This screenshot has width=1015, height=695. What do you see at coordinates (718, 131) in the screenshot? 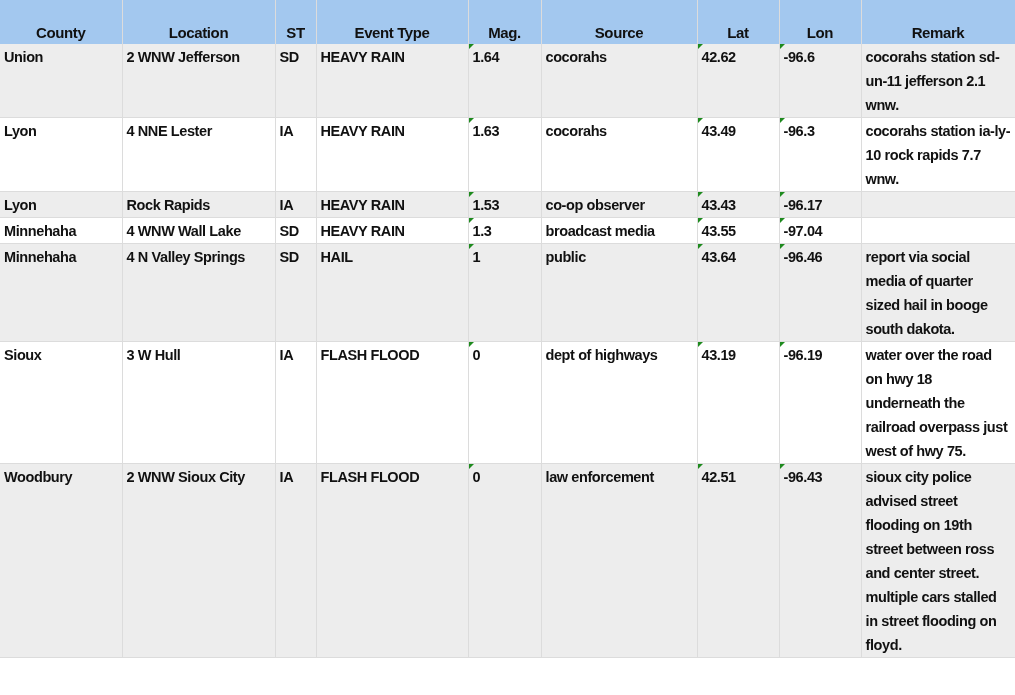
I see `cell-text: 43.49` at bounding box center [718, 131].